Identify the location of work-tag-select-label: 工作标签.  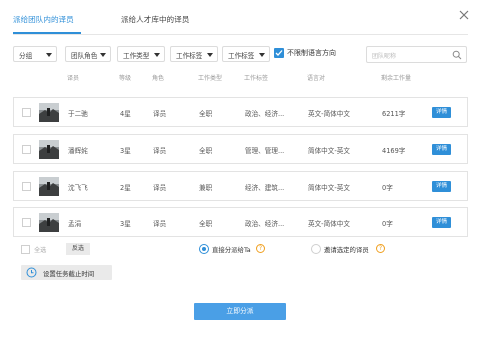
(189, 56).